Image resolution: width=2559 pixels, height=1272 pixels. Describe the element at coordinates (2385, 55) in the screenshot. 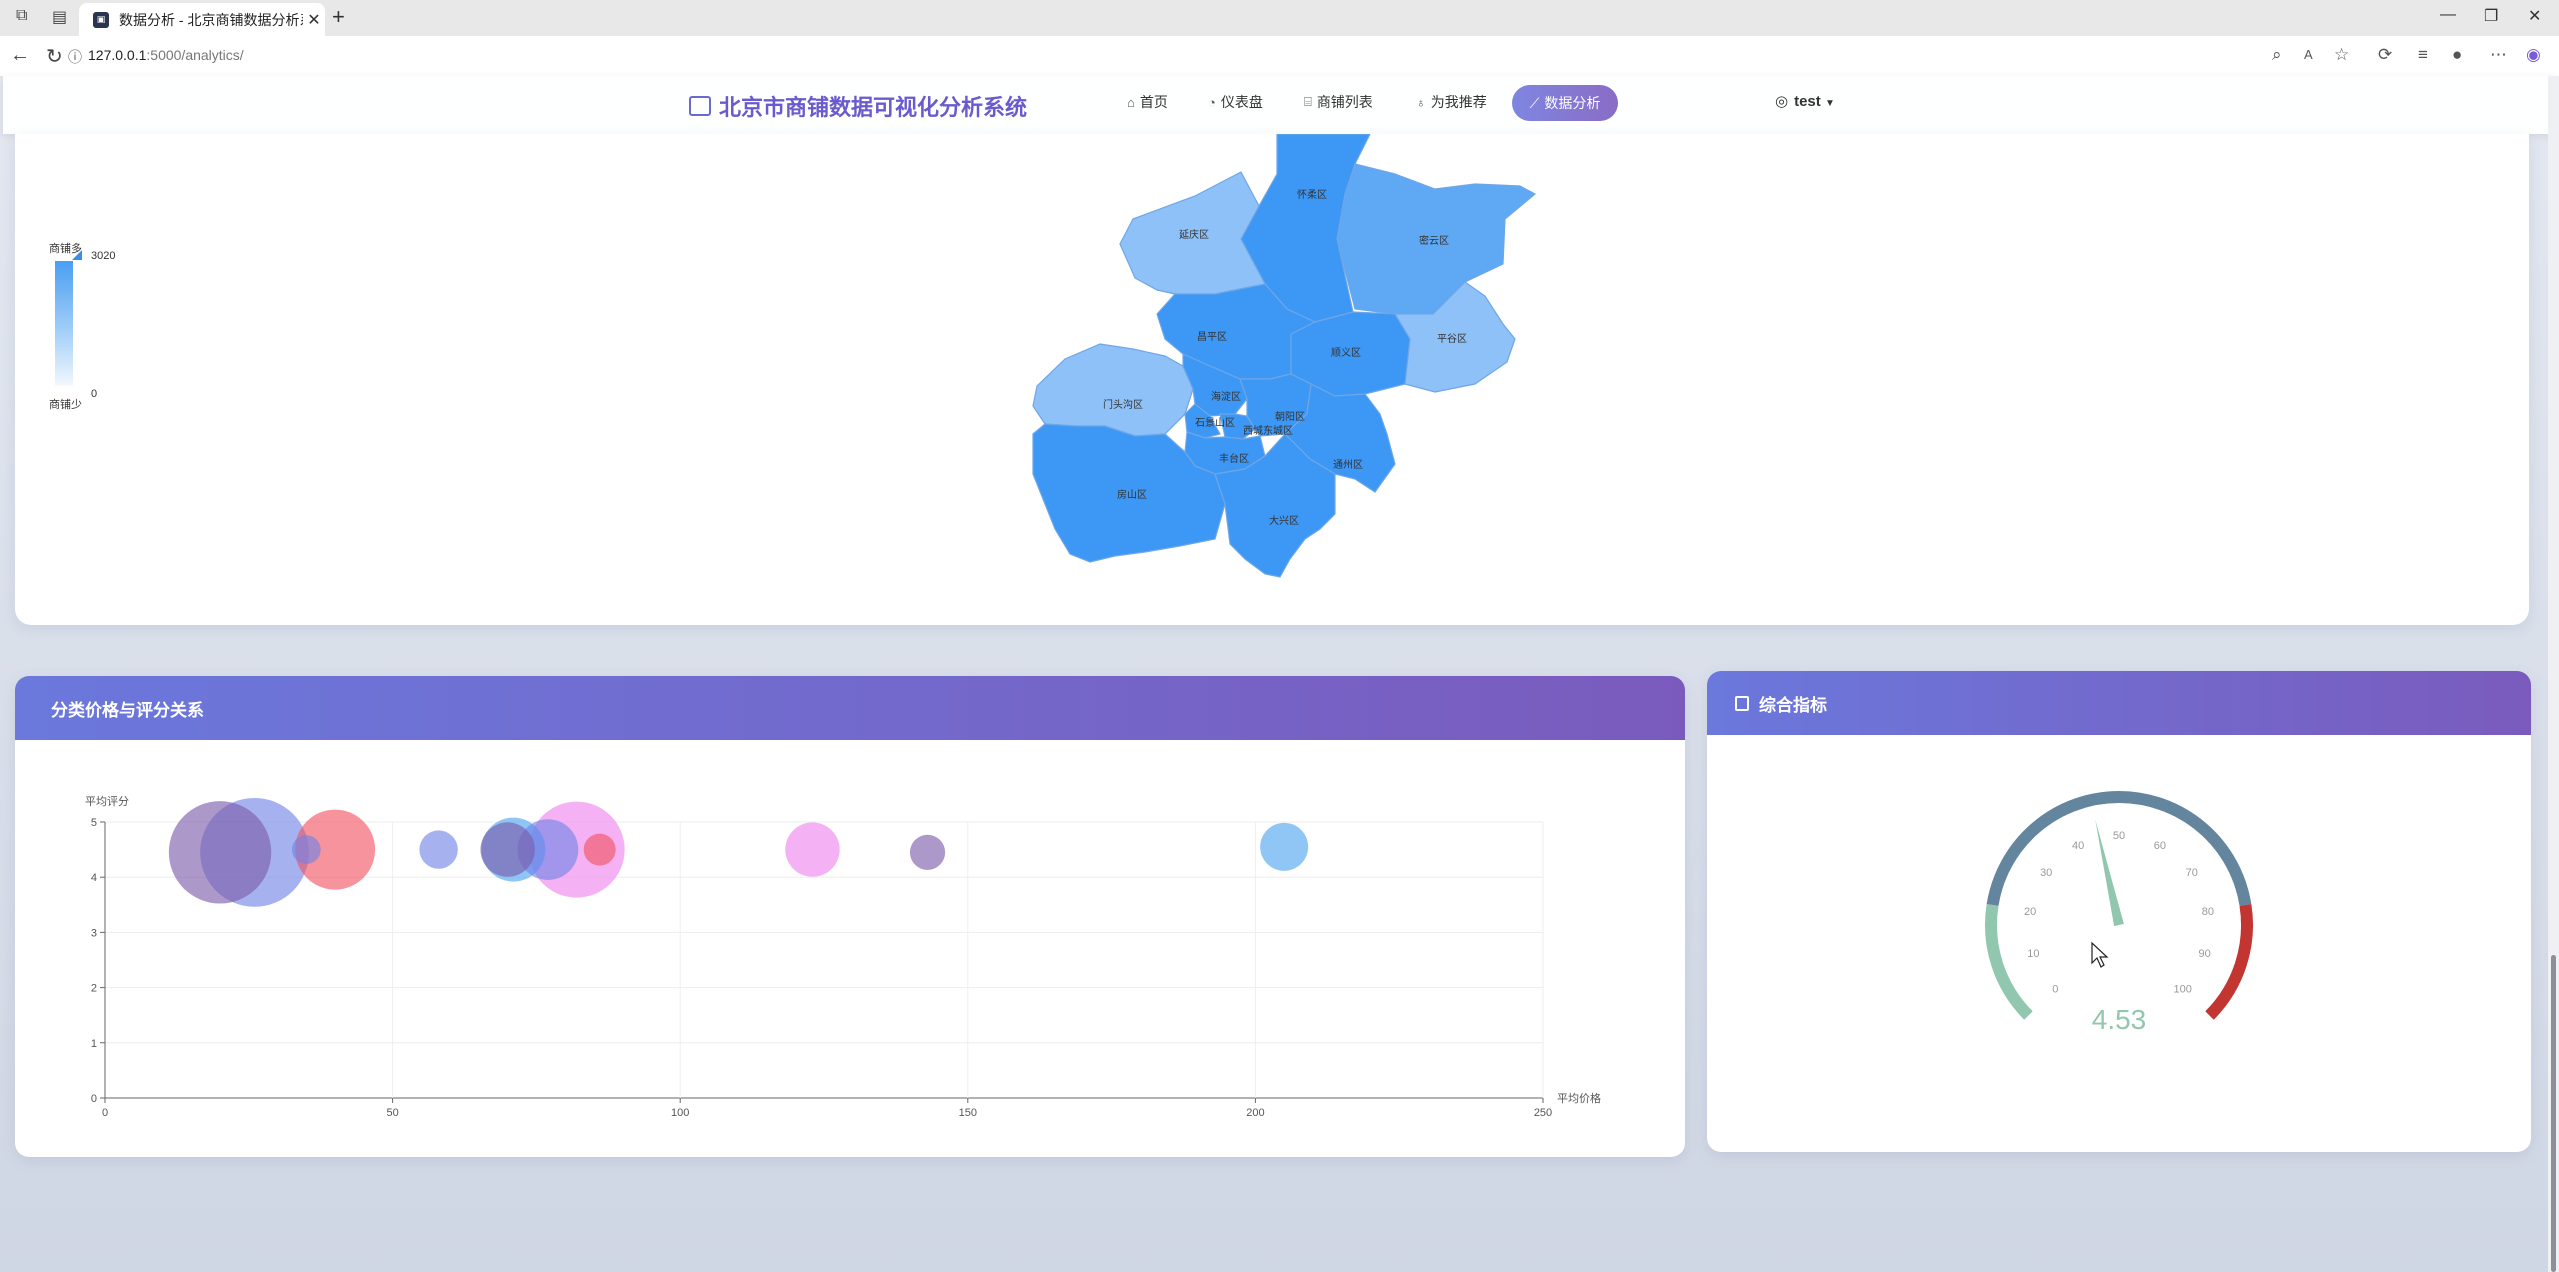

I see `extensions-icon: ⟳` at that location.